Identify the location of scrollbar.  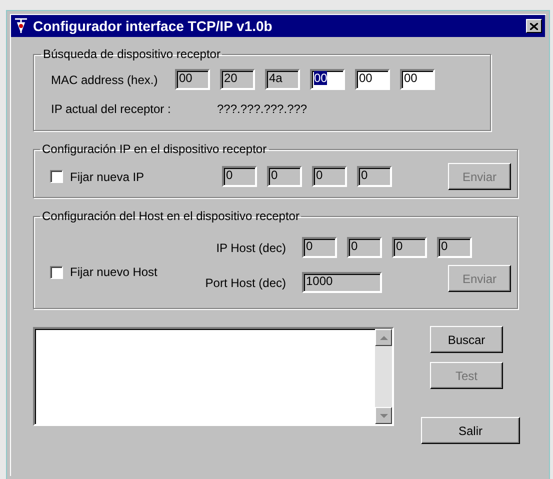
(383, 376).